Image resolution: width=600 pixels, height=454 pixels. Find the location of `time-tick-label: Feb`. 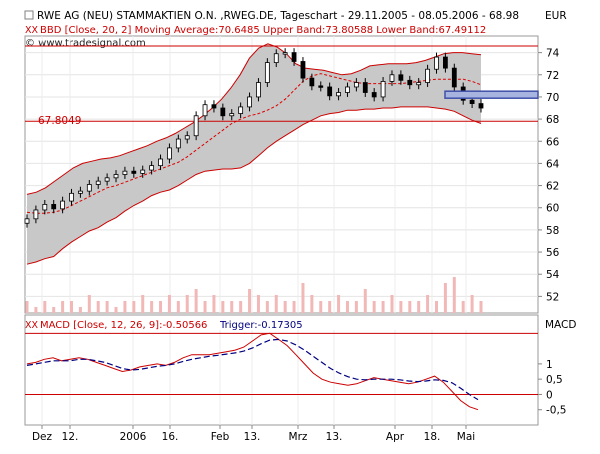

time-tick-label: Feb is located at coordinates (220, 437).